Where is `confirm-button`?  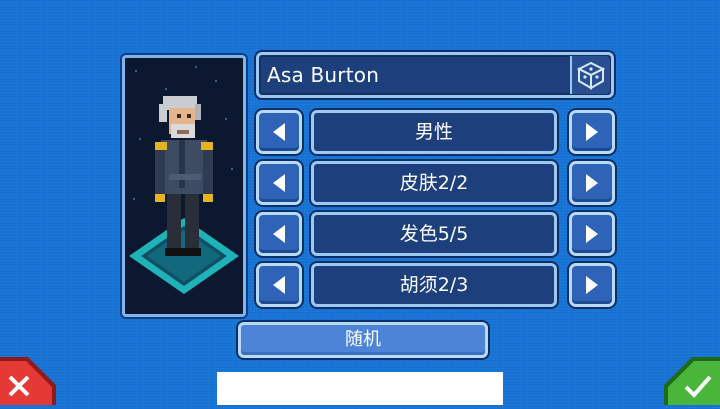 confirm-button is located at coordinates (692, 381).